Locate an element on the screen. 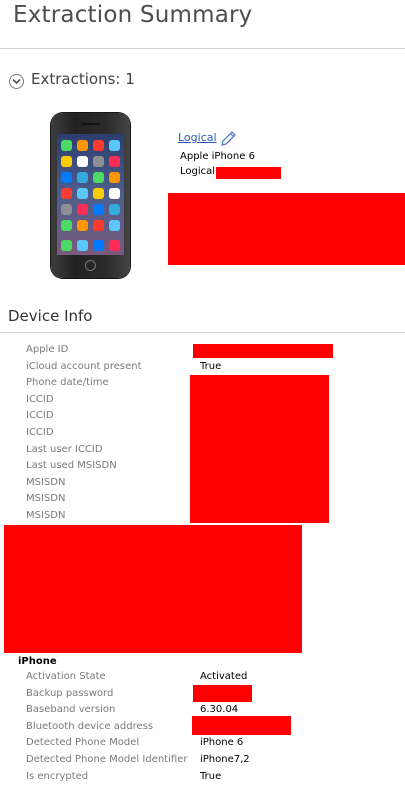 Image resolution: width=405 pixels, height=787 pixels. section-divider is located at coordinates (202, 332).